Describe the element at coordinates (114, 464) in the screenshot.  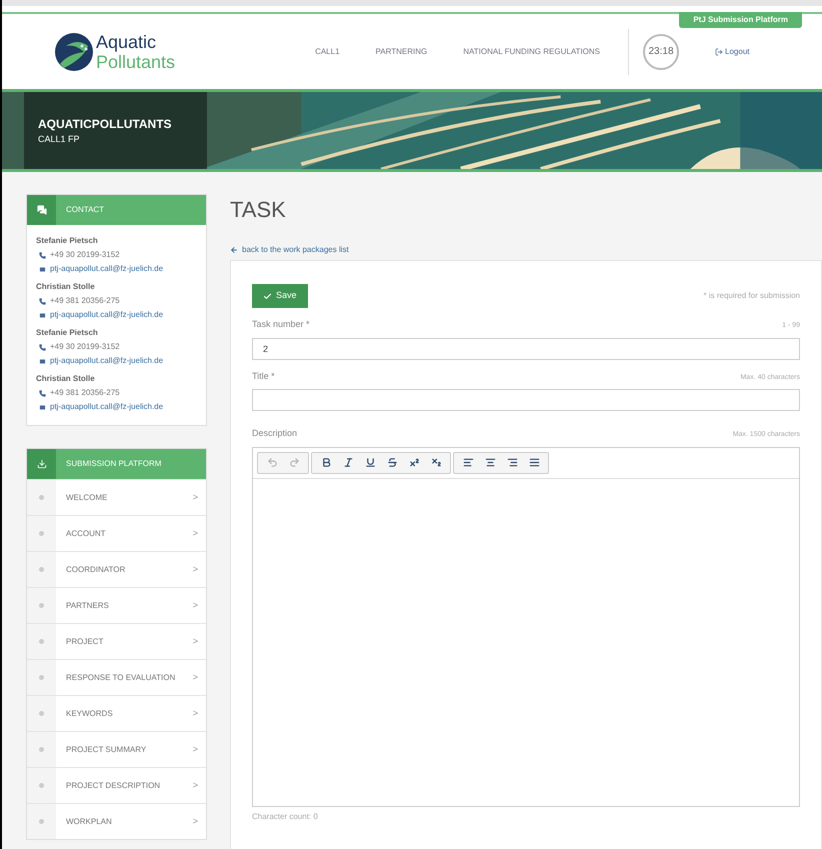
I see `panel-heading: SUBMISSION PLATFORM` at that location.